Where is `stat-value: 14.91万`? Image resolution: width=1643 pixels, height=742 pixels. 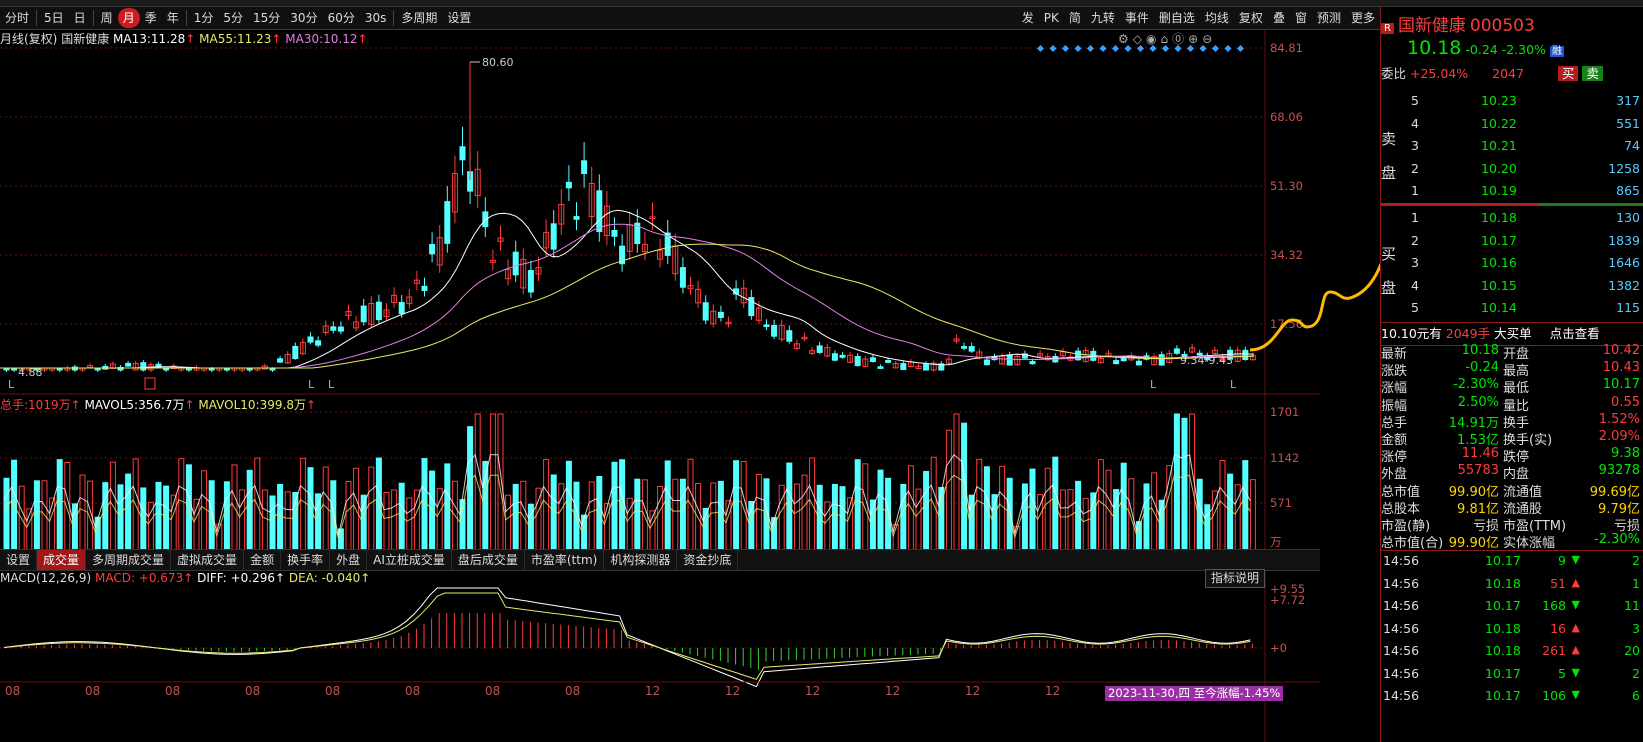
stat-value: 14.91万 is located at coordinates (1473, 423).